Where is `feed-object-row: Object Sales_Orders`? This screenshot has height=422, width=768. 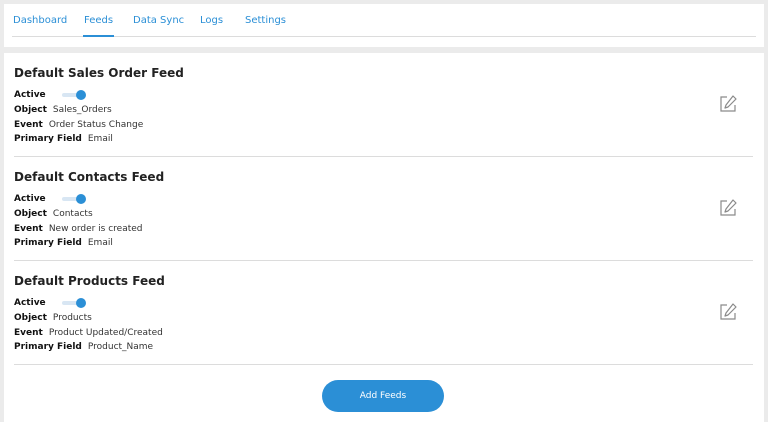 feed-object-row: Object Sales_Orders is located at coordinates (63, 110).